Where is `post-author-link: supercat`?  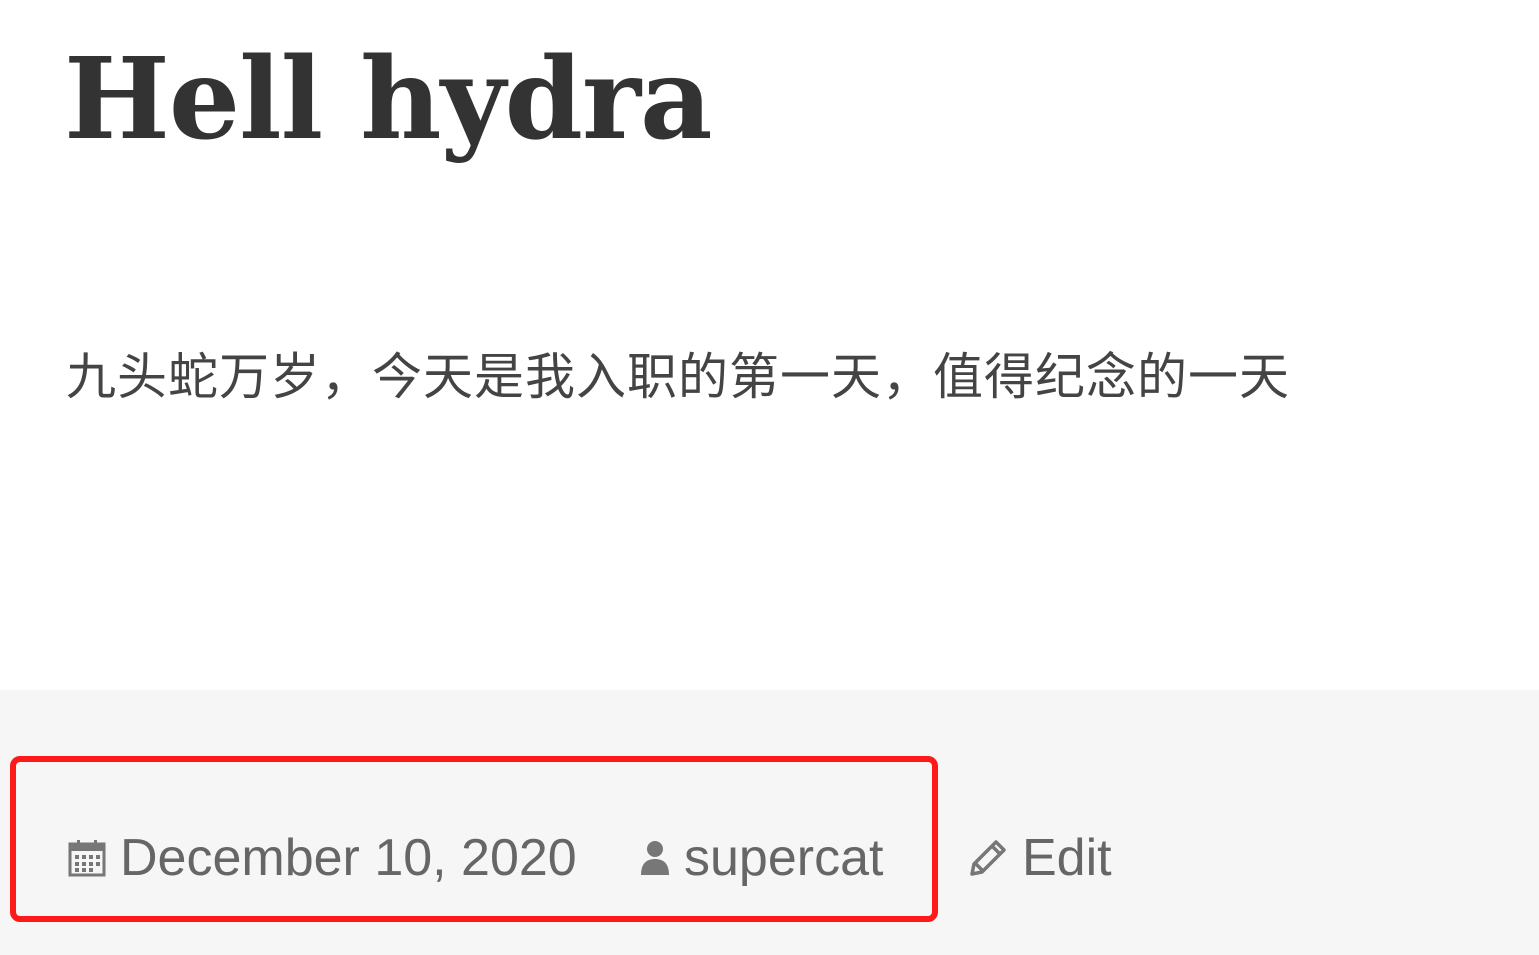 post-author-link: supercat is located at coordinates (783, 858).